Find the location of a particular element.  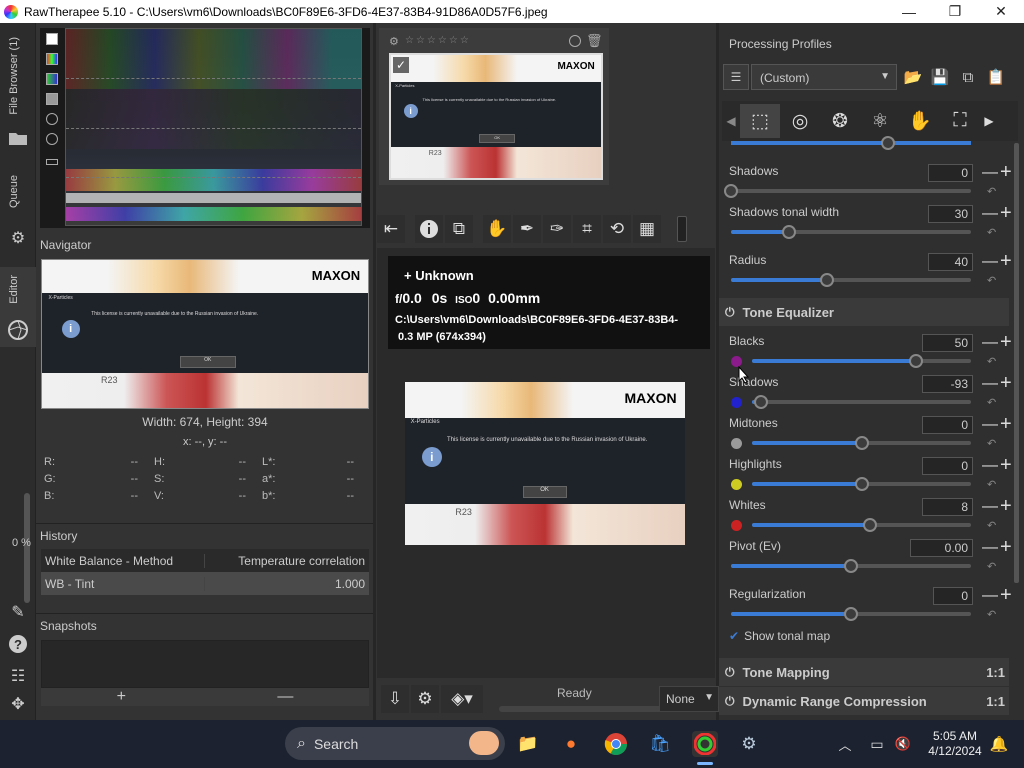

save-image-icon: ⇩ is located at coordinates (395, 699).